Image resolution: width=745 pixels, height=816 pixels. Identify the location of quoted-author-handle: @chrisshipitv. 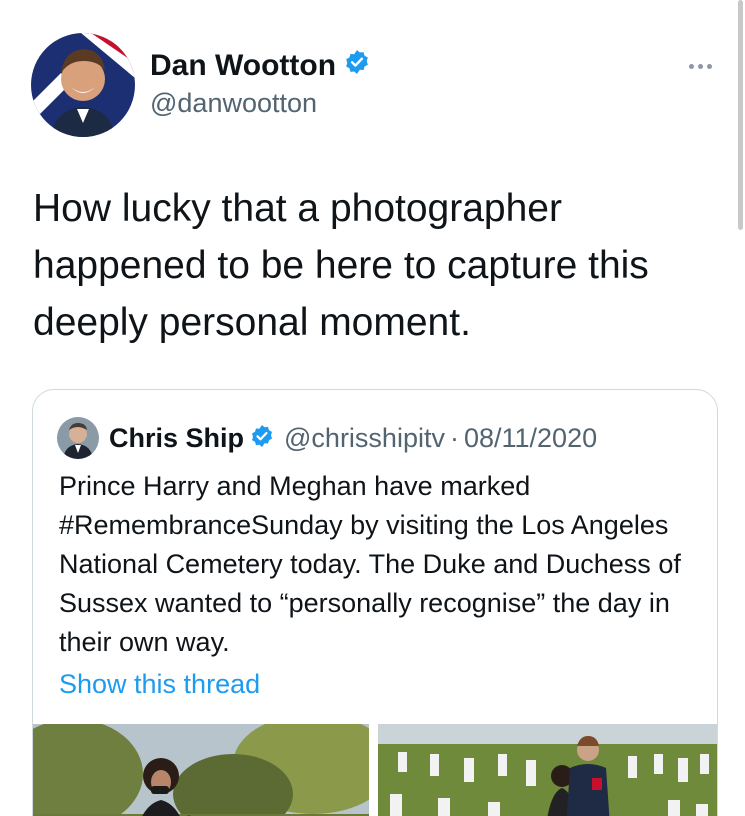
(364, 438).